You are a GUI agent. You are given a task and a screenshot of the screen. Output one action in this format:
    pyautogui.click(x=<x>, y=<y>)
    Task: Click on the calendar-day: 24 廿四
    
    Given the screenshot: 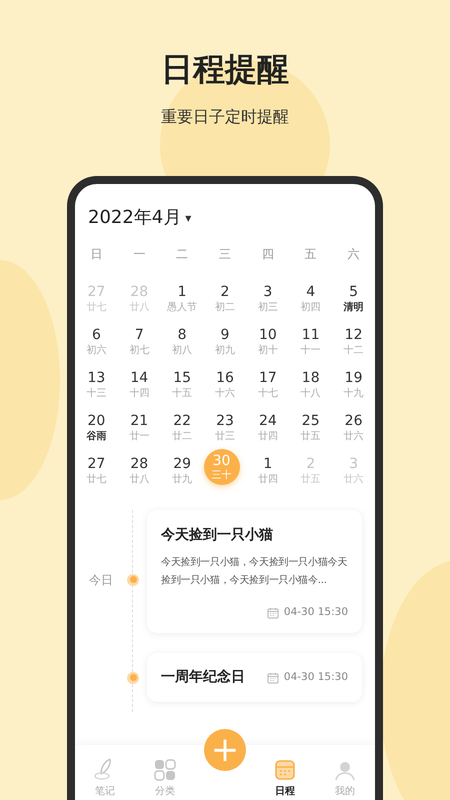 What is the action you would take?
    pyautogui.click(x=268, y=428)
    